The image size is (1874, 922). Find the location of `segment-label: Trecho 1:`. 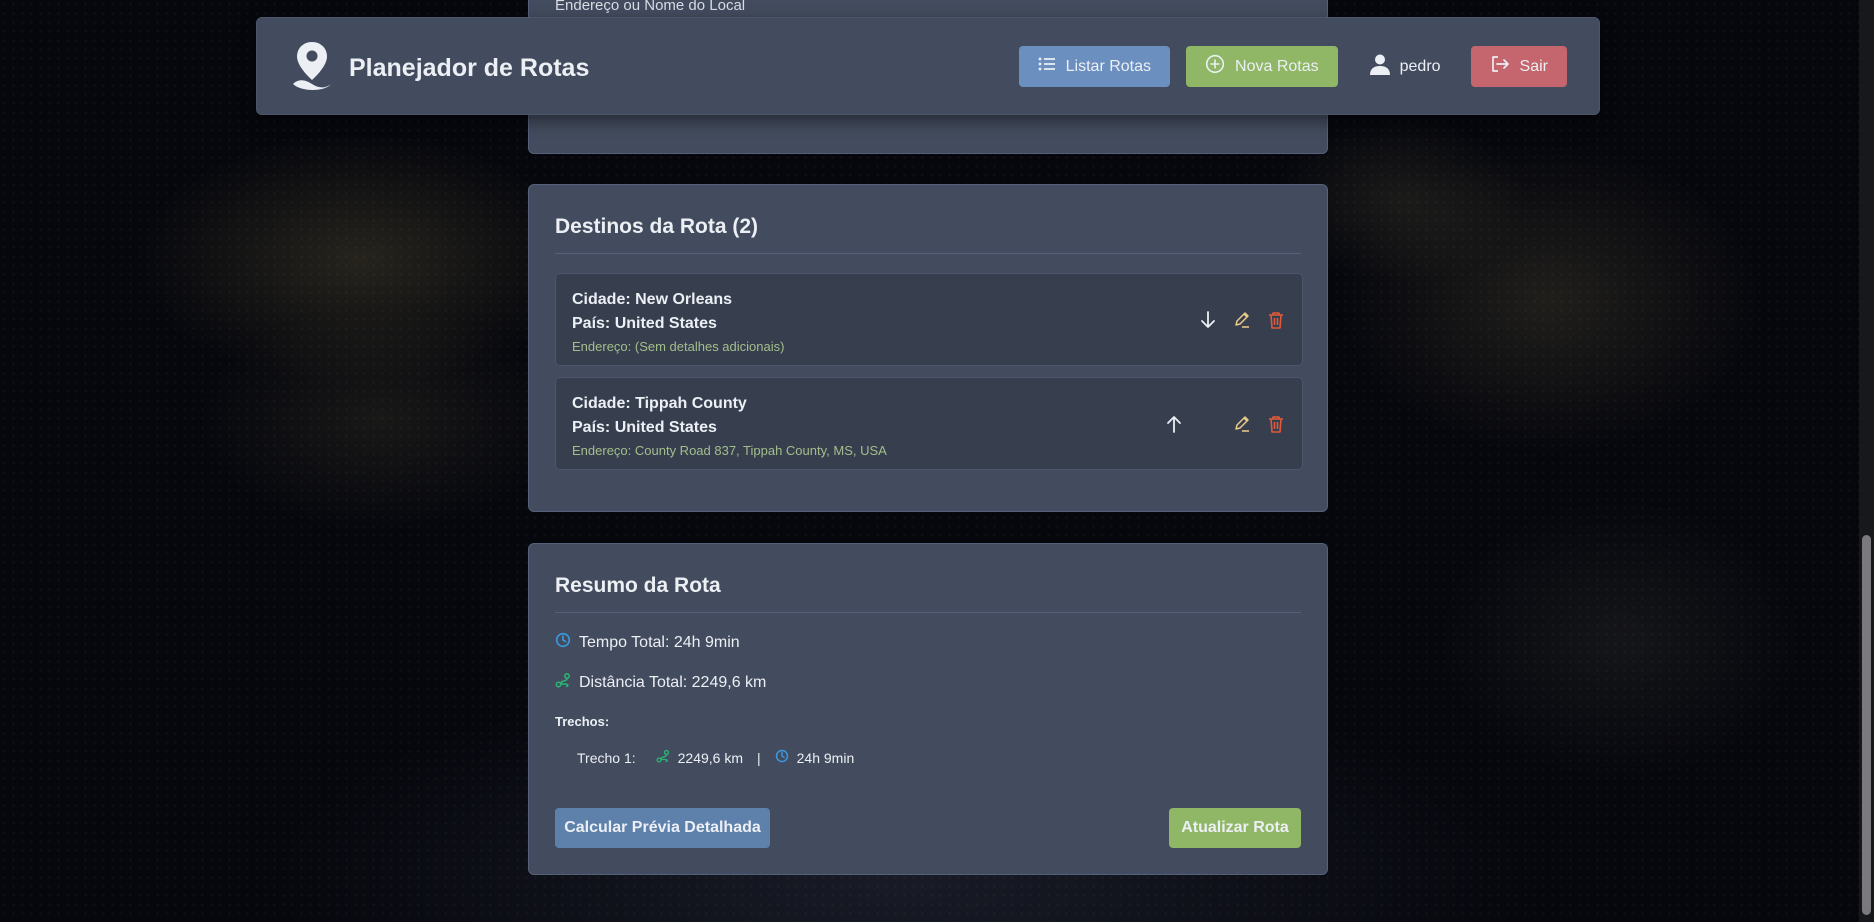

segment-label: Trecho 1: is located at coordinates (606, 757).